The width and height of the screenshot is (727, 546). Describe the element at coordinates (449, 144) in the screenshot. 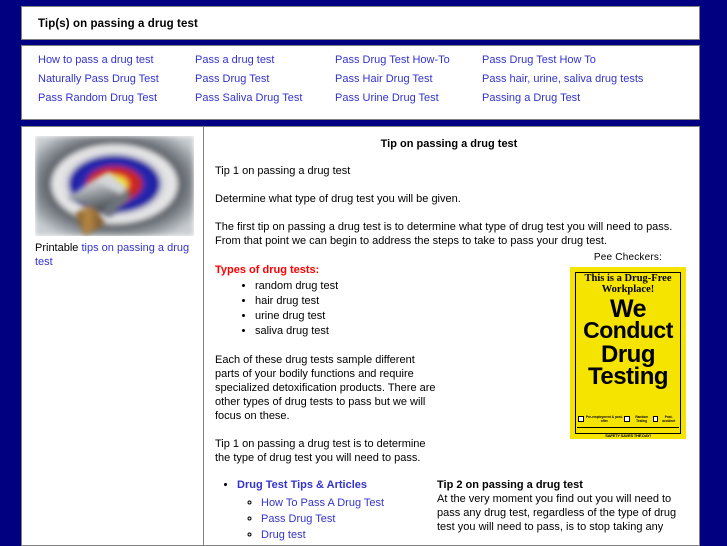

I see `article-title: Tip on passing a drug test` at that location.